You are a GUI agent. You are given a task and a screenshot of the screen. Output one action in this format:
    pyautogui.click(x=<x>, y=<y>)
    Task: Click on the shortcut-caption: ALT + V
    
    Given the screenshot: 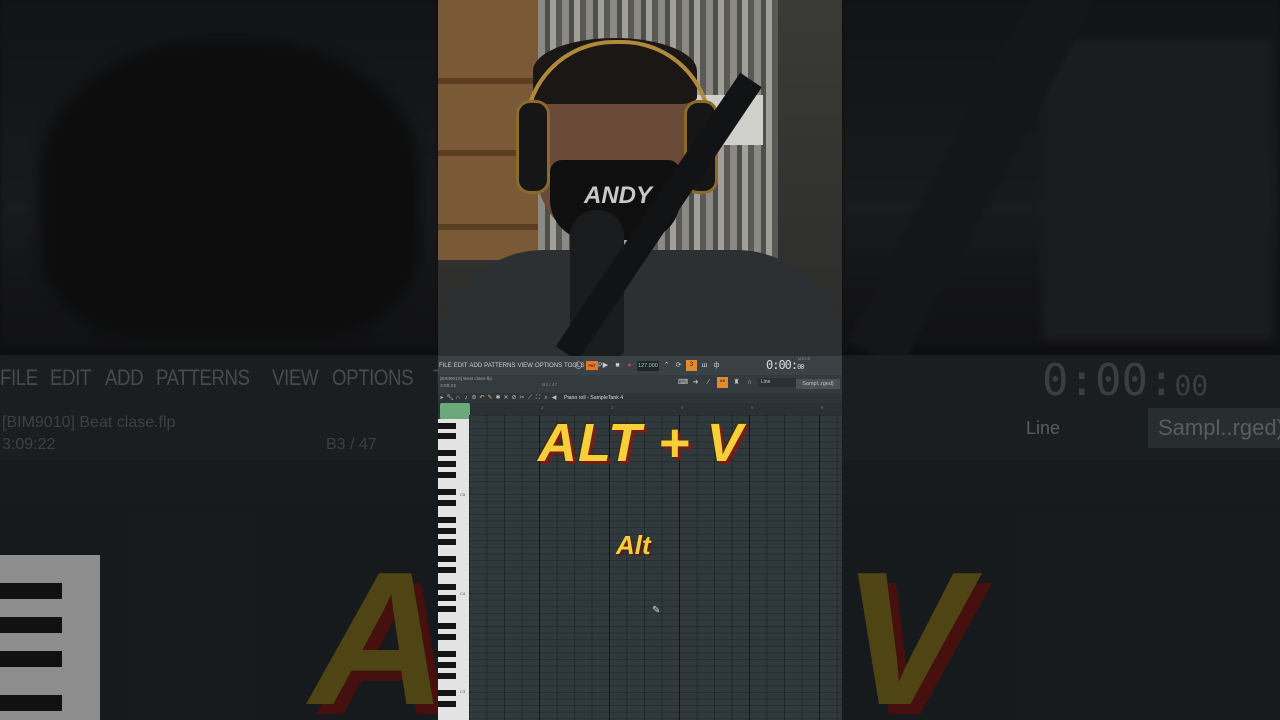 What is the action you would take?
    pyautogui.click(x=641, y=443)
    